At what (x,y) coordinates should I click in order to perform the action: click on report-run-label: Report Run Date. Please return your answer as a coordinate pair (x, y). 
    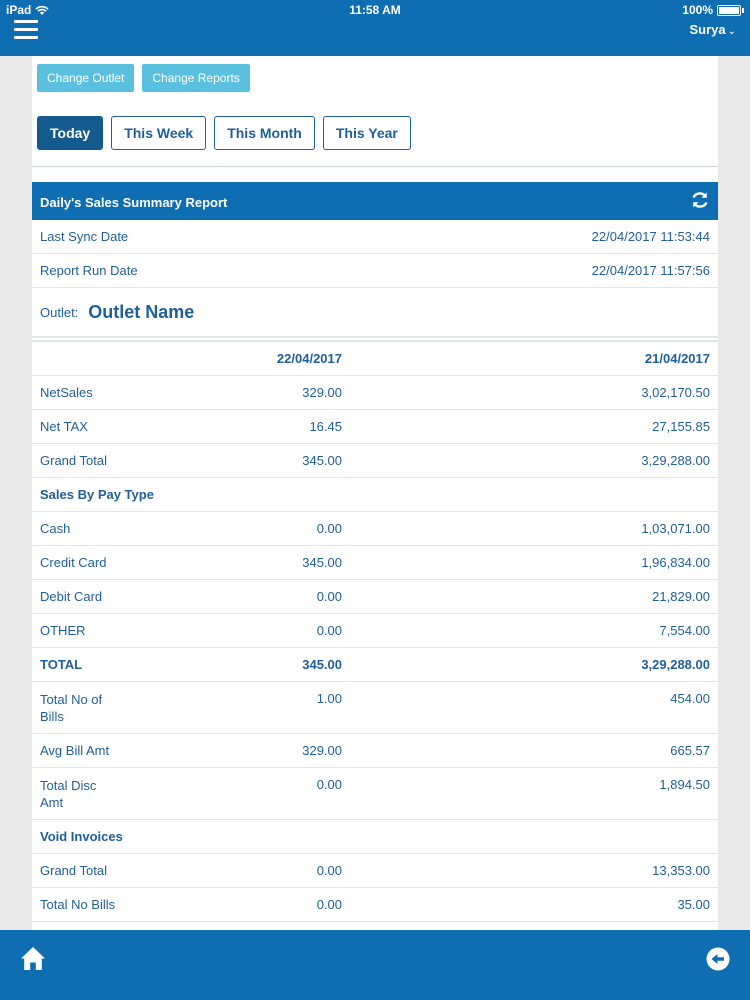
    Looking at the image, I should click on (89, 270).